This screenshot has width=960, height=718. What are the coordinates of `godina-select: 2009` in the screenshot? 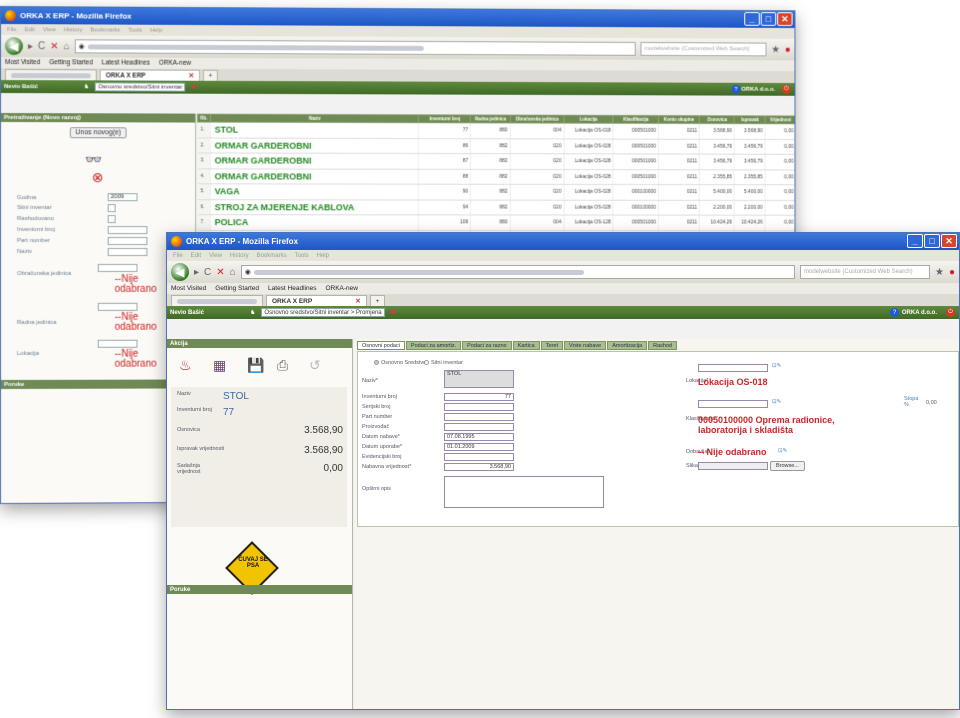 It's located at (123, 197).